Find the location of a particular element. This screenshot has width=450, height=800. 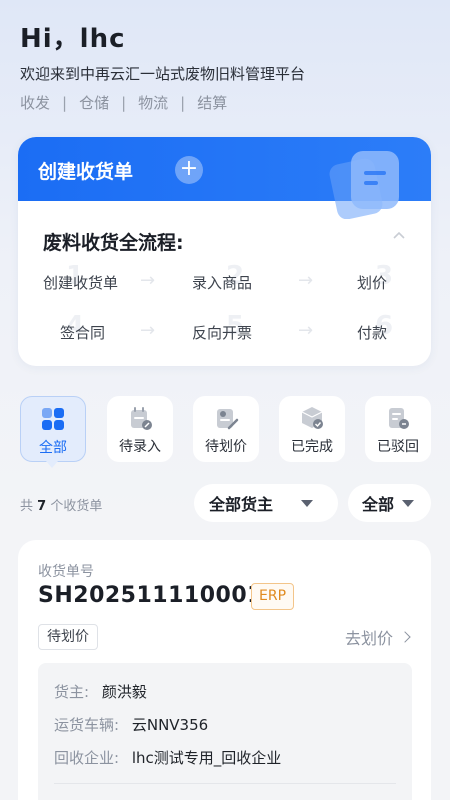

status-badge: 待划价 is located at coordinates (68, 637).